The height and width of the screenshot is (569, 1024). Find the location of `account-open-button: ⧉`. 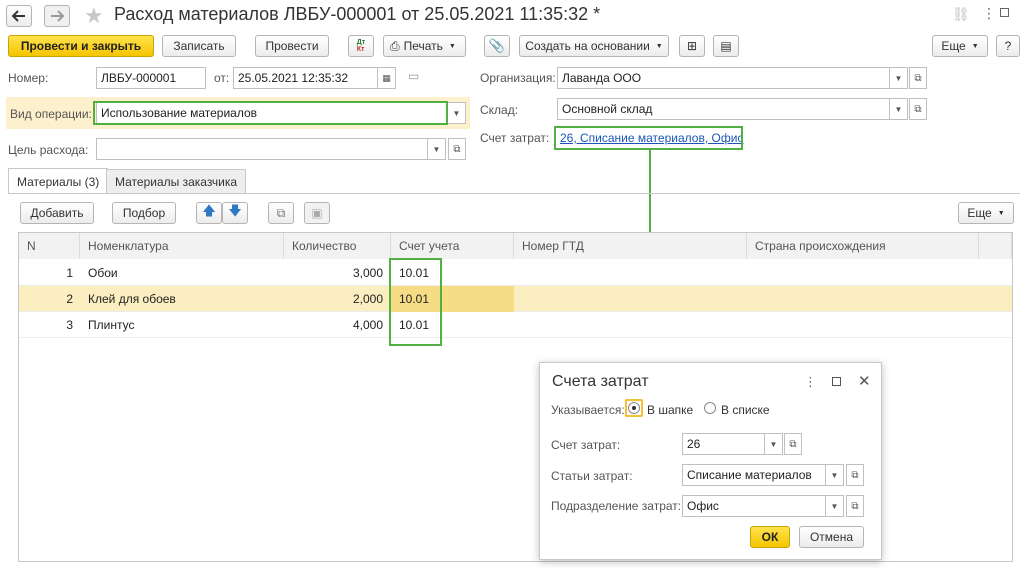

account-open-button: ⧉ is located at coordinates (793, 444).